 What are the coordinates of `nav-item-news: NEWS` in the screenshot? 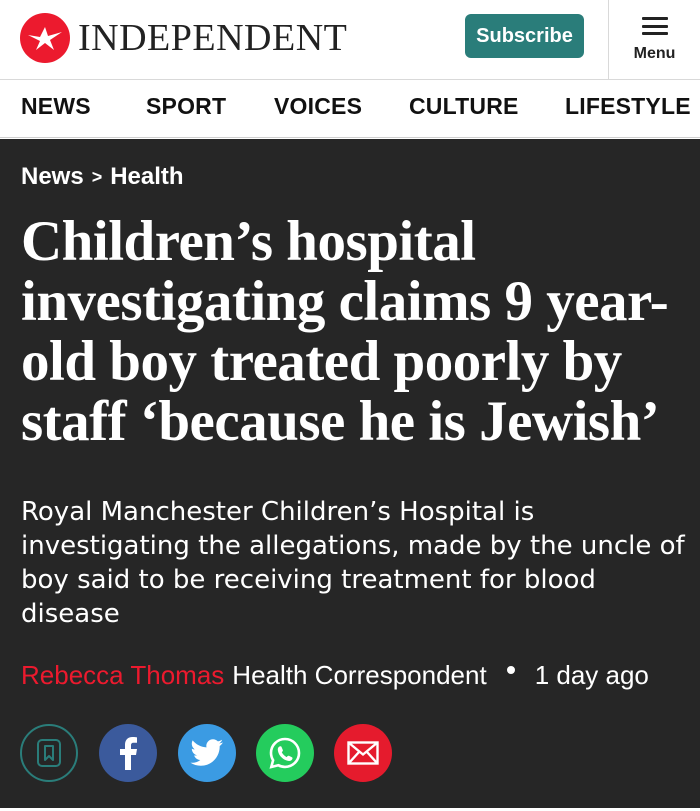 It's located at (56, 106).